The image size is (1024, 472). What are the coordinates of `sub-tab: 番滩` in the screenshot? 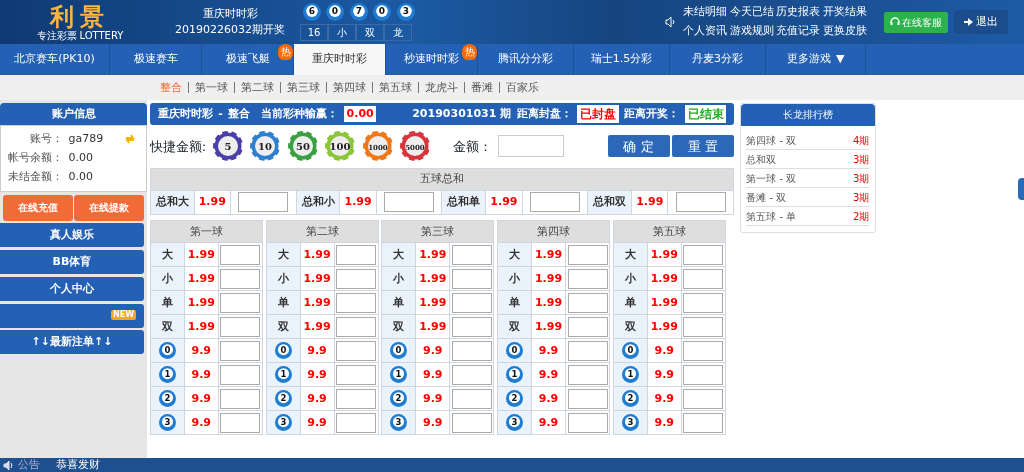 It's located at (481, 87).